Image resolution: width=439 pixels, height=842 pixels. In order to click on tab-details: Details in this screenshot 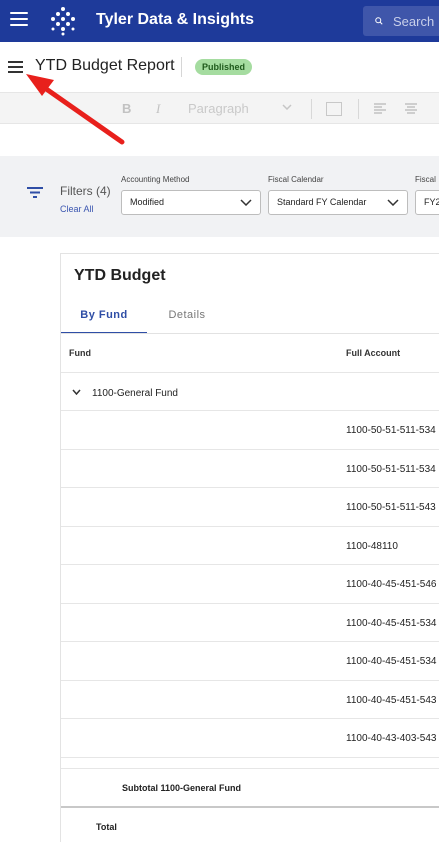, I will do `click(187, 318)`.